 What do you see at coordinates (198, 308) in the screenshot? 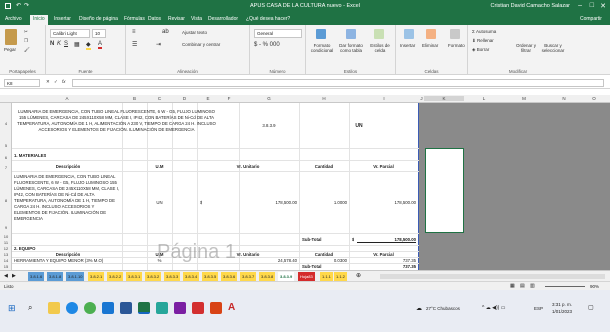
I see `pdf-icon` at bounding box center [198, 308].